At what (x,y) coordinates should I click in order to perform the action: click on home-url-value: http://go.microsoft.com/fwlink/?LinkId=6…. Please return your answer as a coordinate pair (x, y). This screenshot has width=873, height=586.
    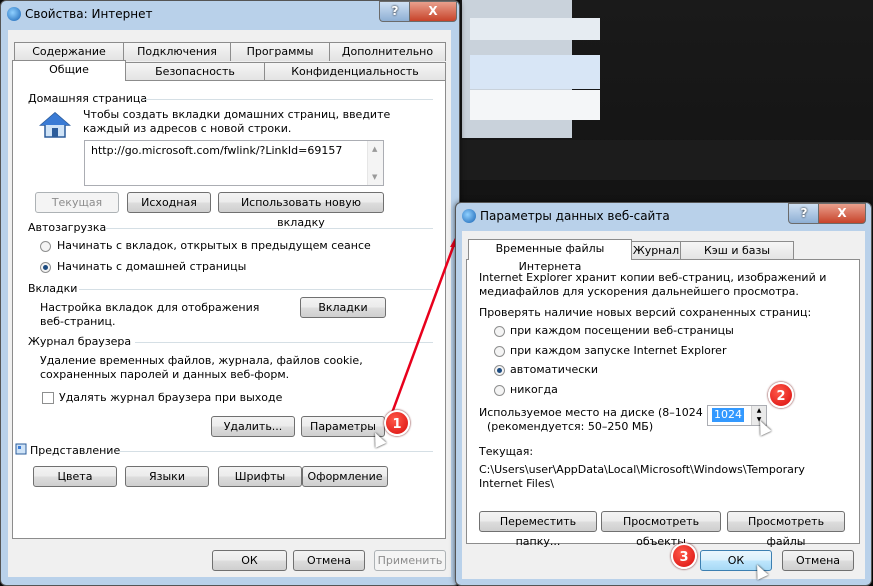
    Looking at the image, I should click on (217, 150).